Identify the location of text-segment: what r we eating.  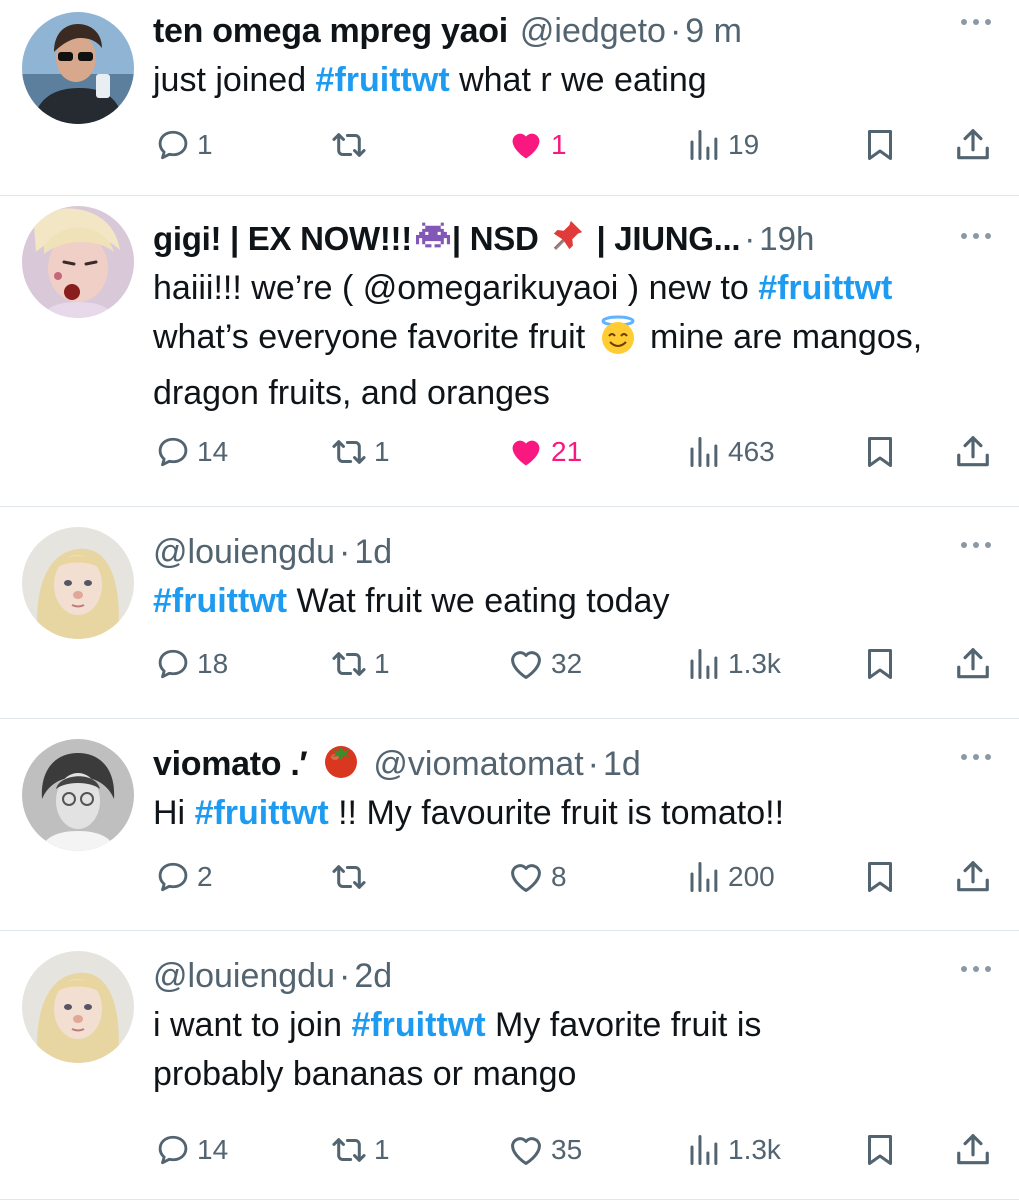
(578, 80).